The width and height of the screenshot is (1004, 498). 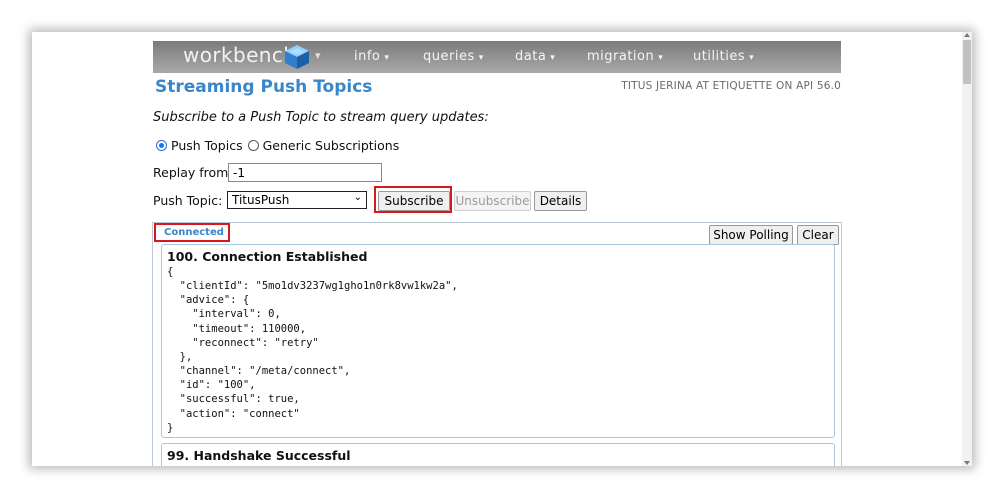 I want to click on json-line: "successful": true,, so click(x=233, y=399).